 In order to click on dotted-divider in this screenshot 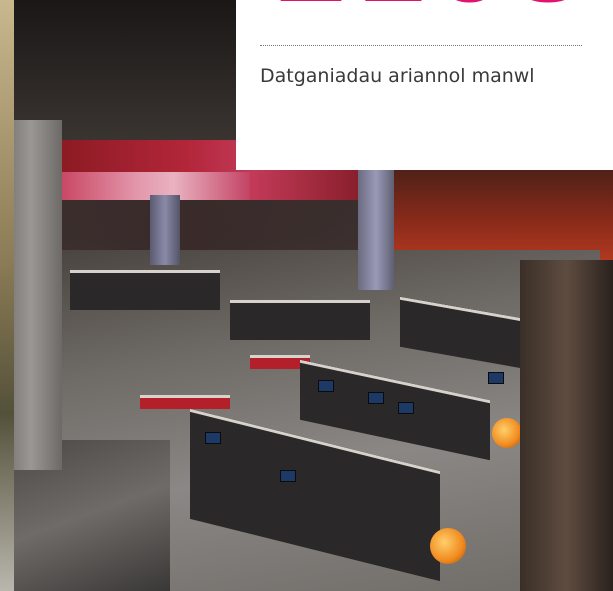, I will do `click(421, 45)`.